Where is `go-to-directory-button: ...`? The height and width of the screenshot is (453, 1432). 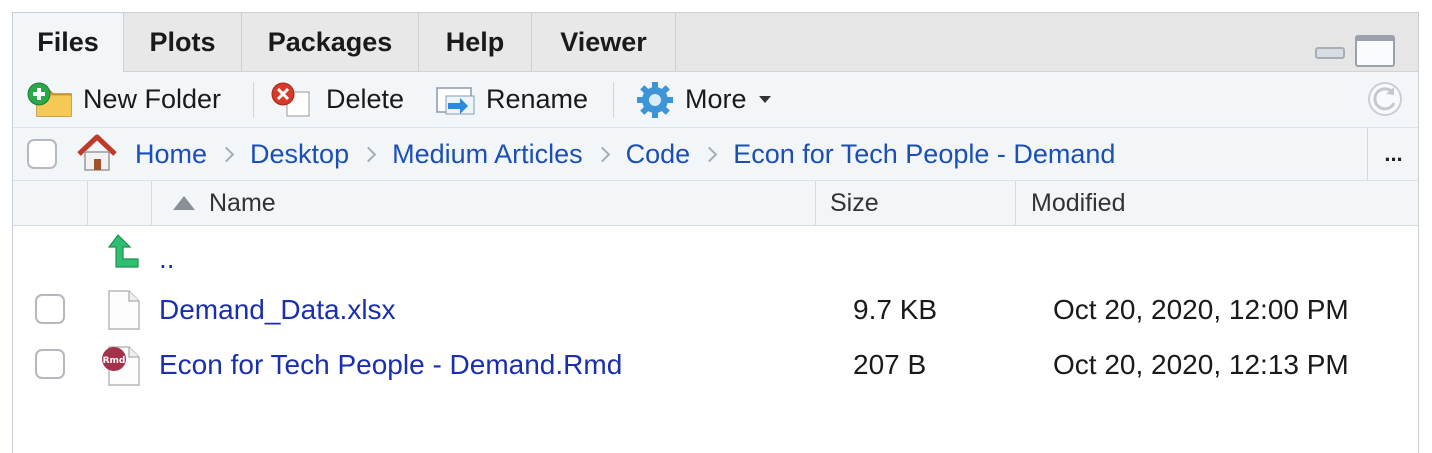
go-to-directory-button: ... is located at coordinates (1393, 154).